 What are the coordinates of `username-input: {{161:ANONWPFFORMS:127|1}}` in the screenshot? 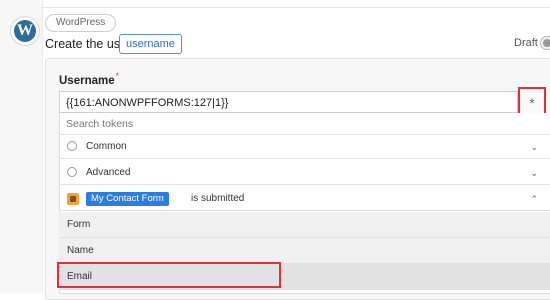 It's located at (288, 102).